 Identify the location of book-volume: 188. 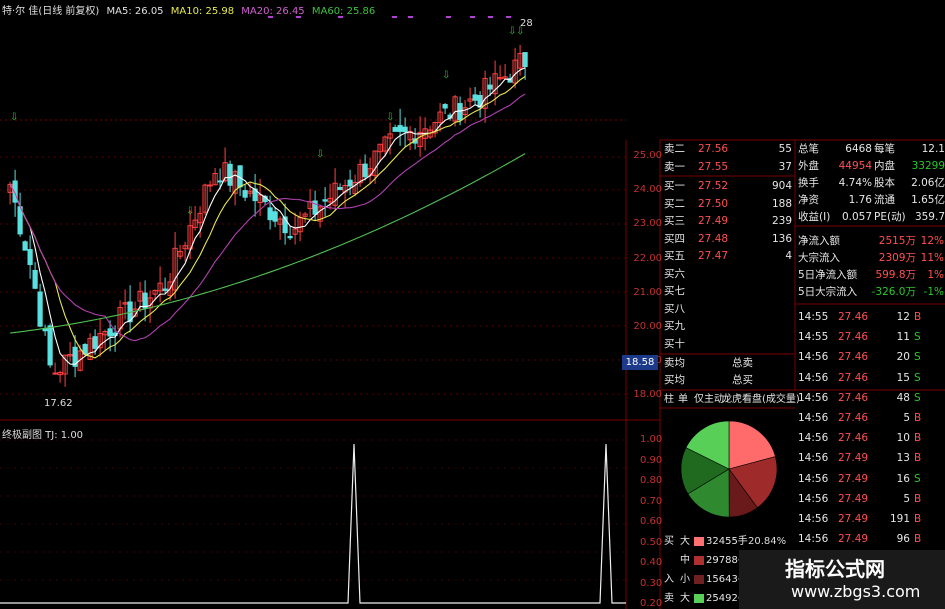
(781, 203).